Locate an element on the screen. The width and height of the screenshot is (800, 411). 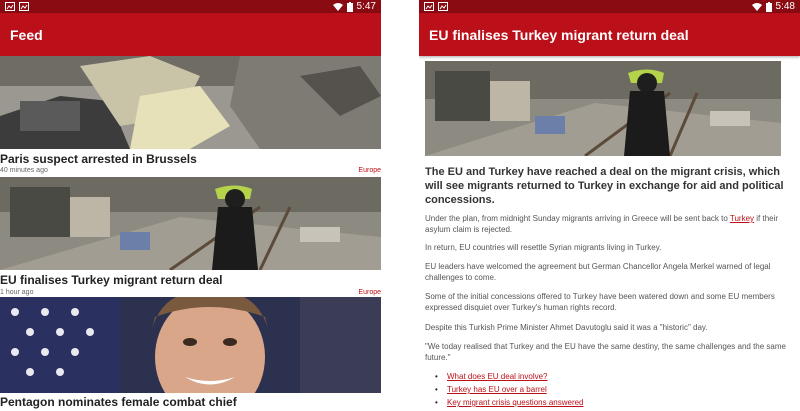
page-title: Feed is located at coordinates (26, 34).